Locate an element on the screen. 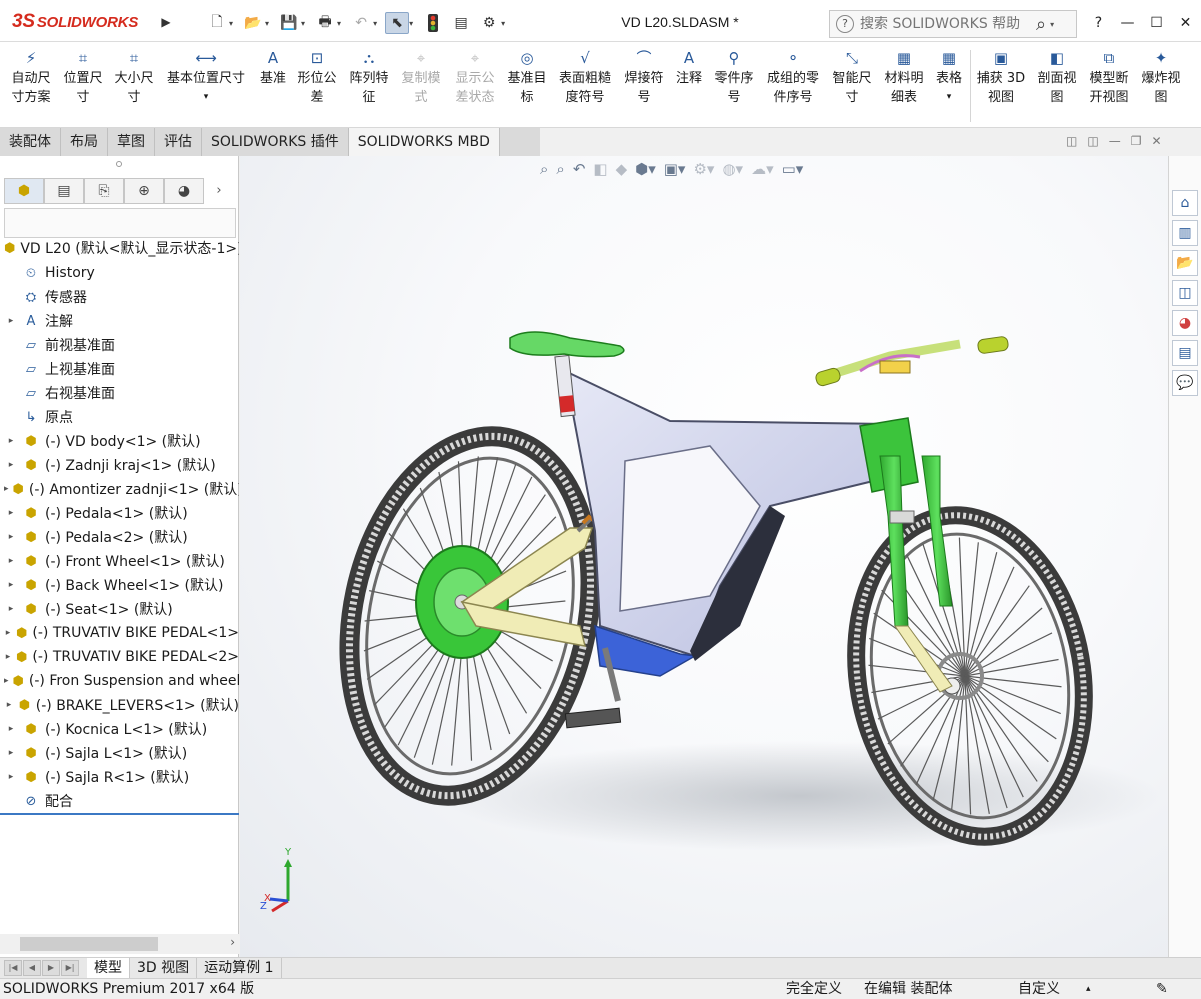 The image size is (1201, 999). save-icon: 💾 is located at coordinates (289, 23).